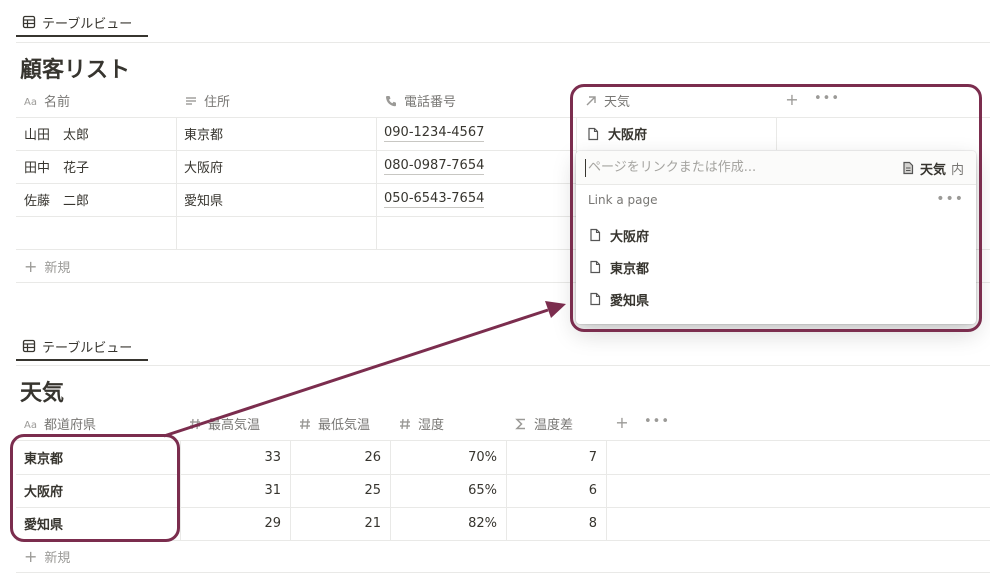 The image size is (990, 585). Describe the element at coordinates (448, 457) in the screenshot. I see `table-cell-humidity: 70%` at that location.